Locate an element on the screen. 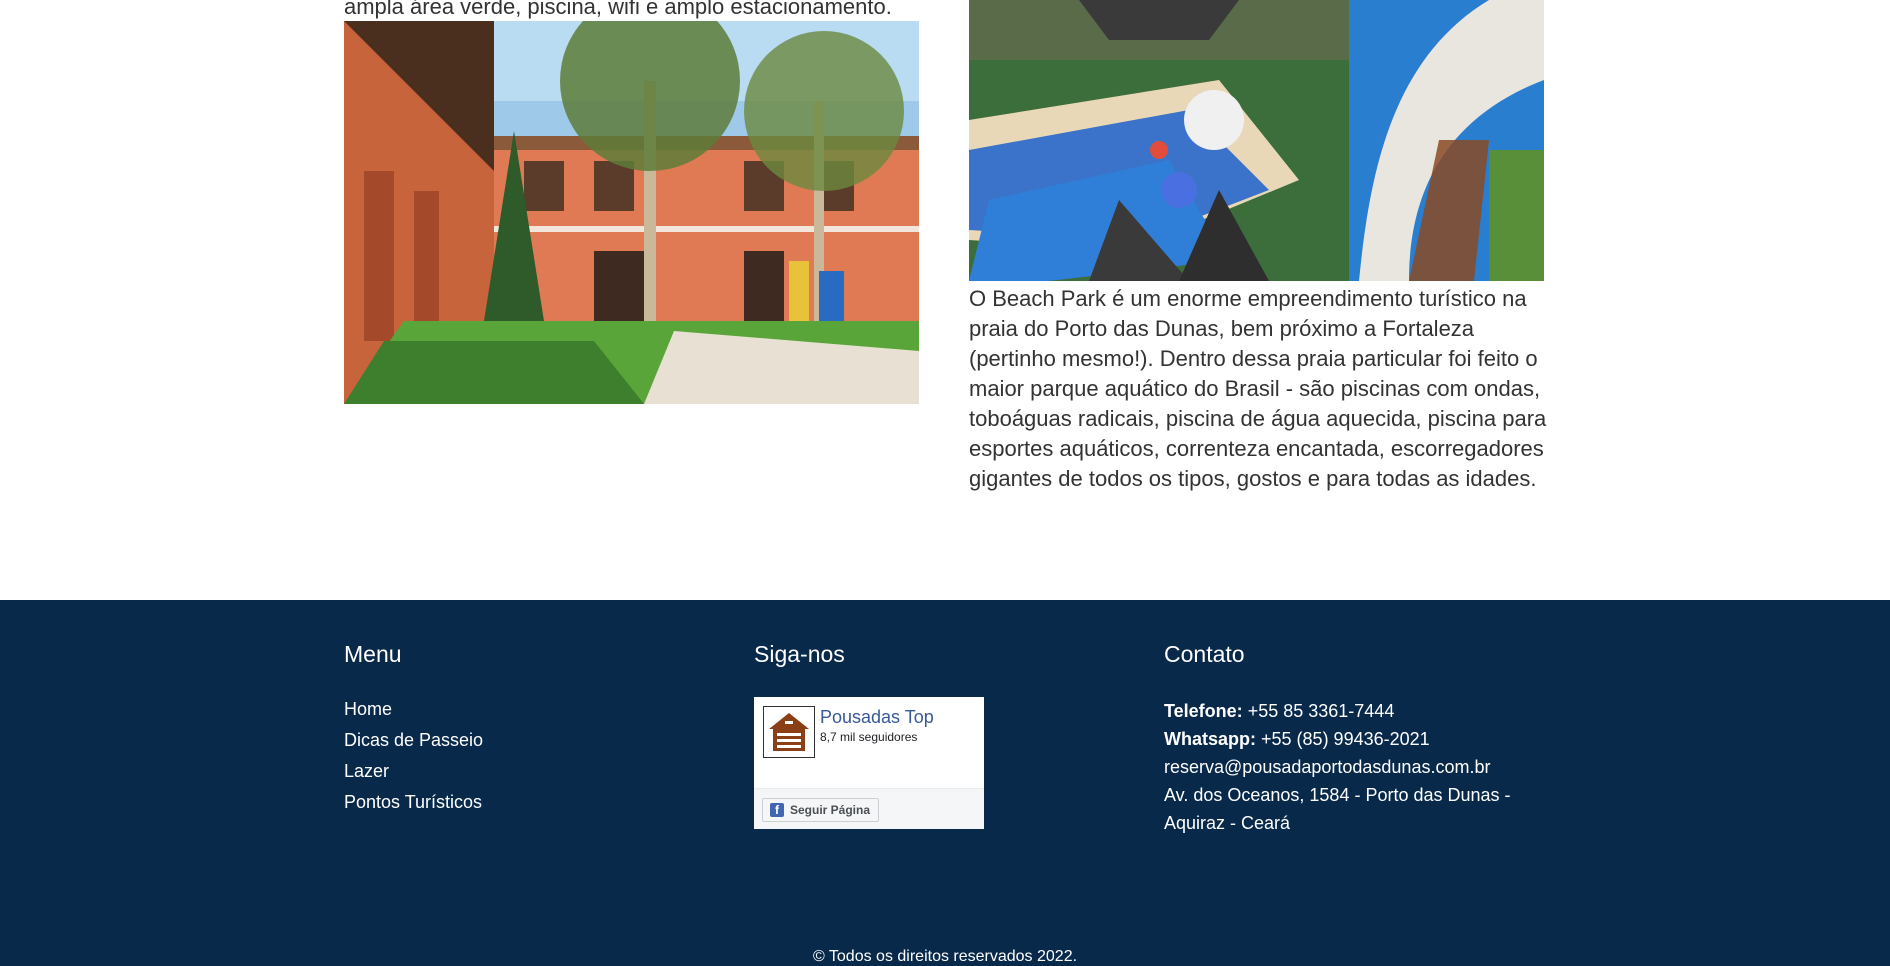 The height and width of the screenshot is (966, 1890). phone-label: Telefone: is located at coordinates (1203, 711).